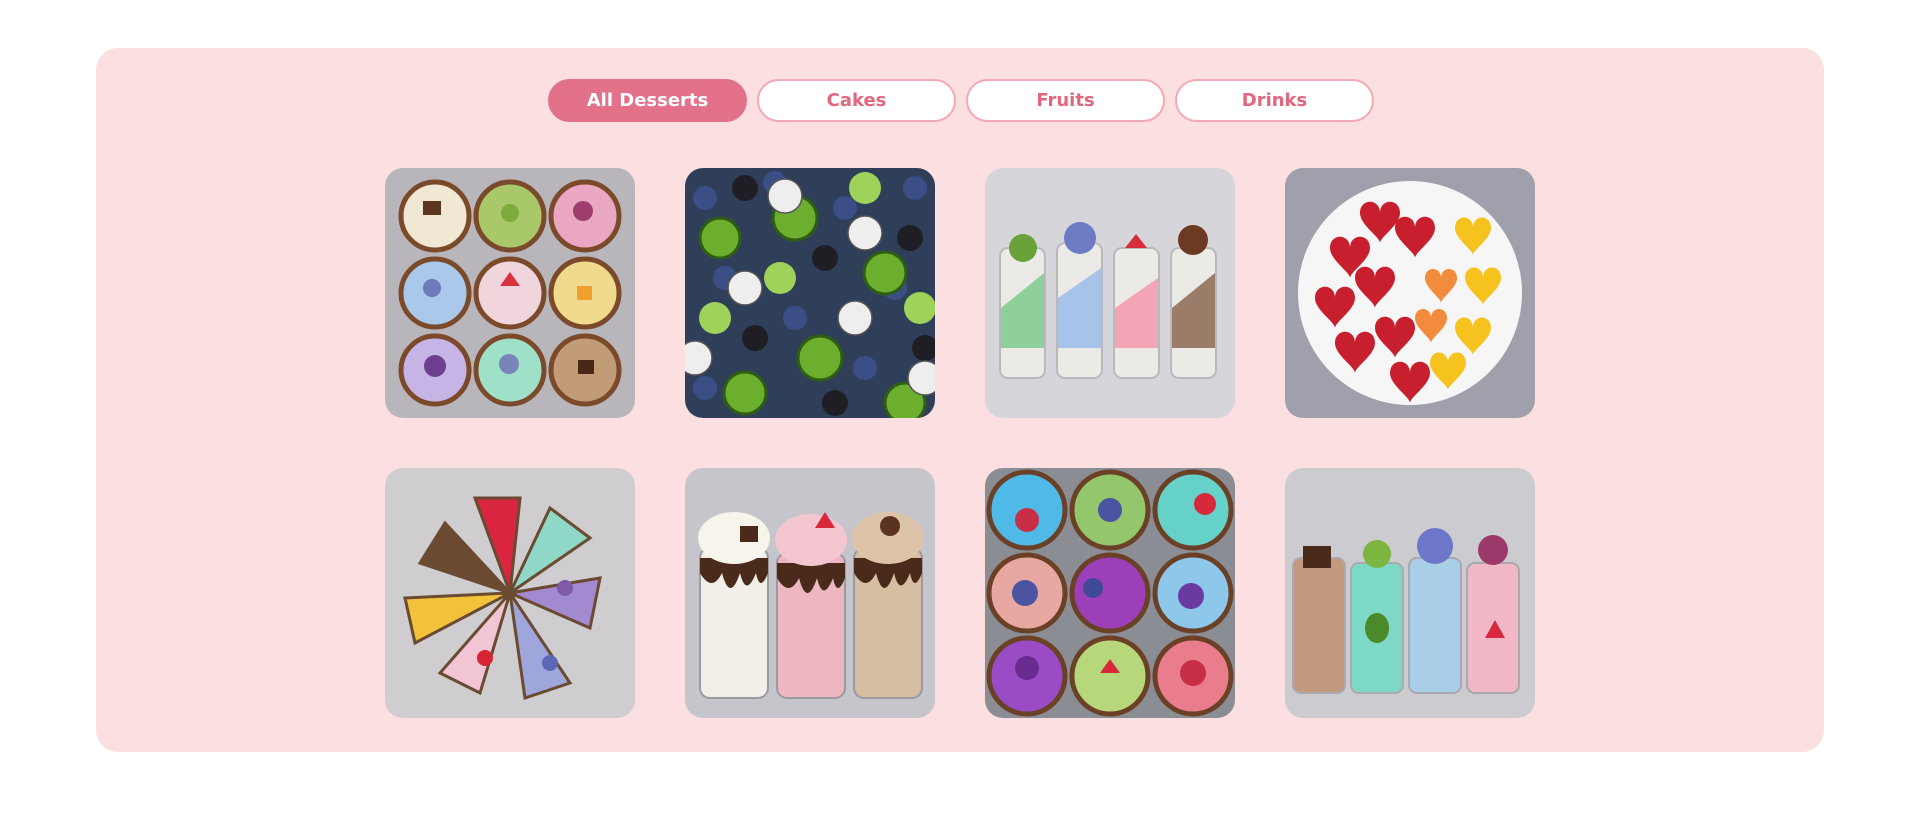 This screenshot has width=1920, height=822. I want to click on cheesecake-slices-image, so click(510, 593).